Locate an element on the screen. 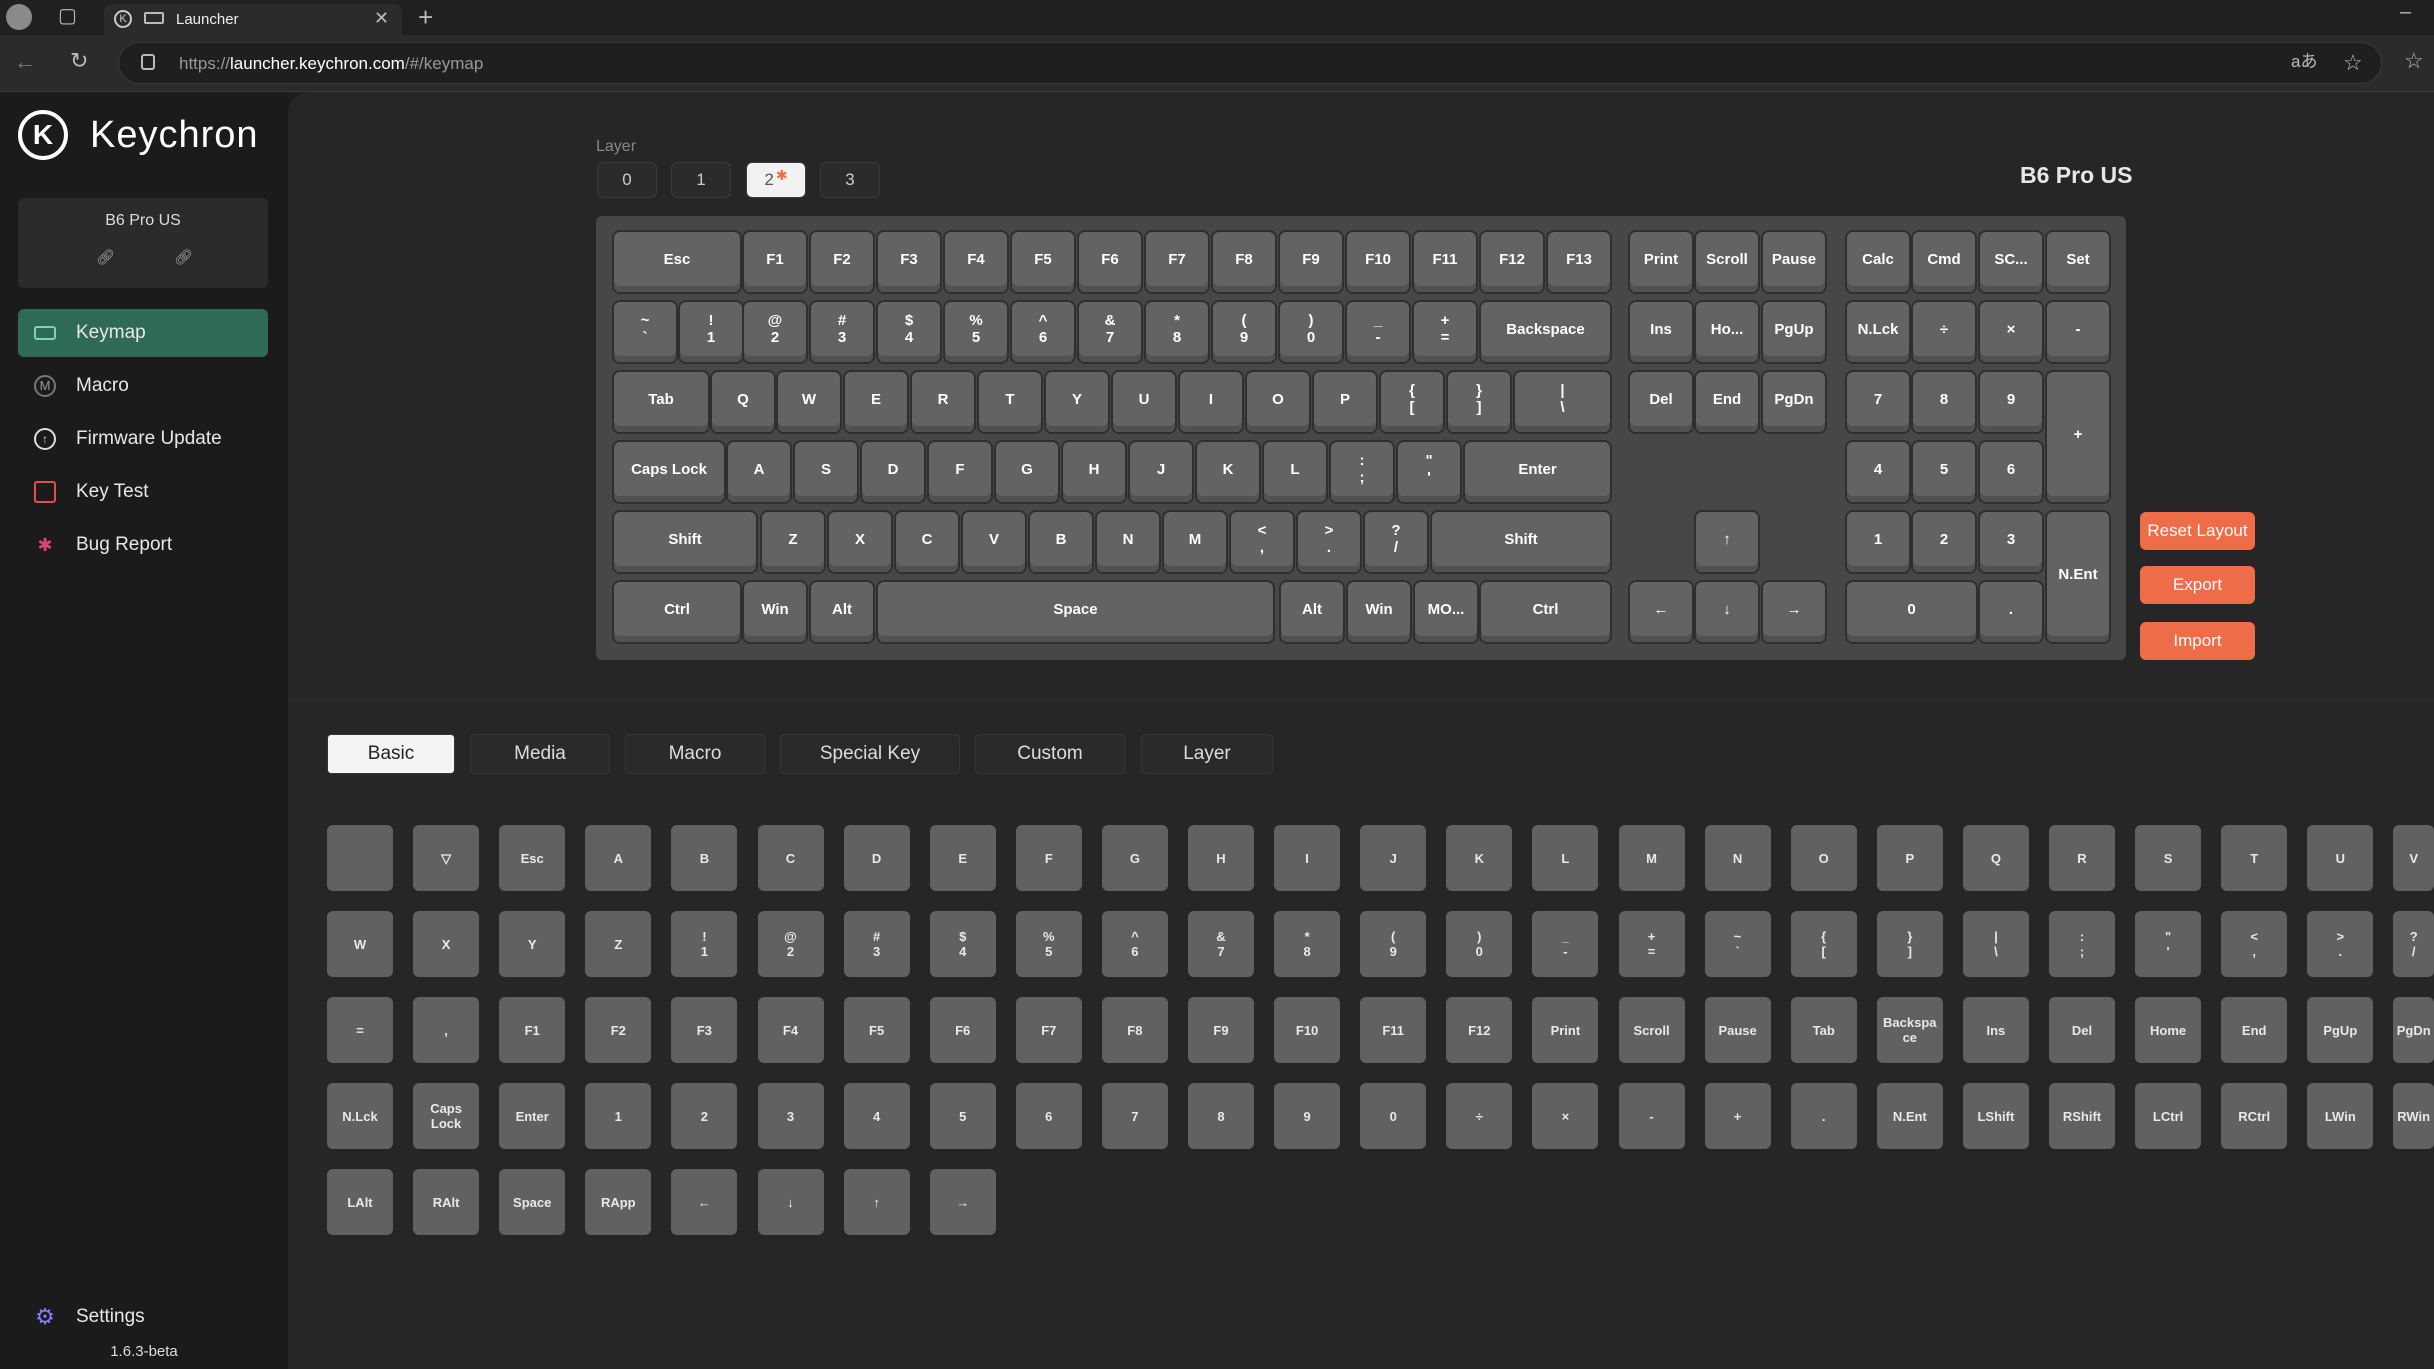 The image size is (2434, 1369). sidebar-item-key-test: Key Test is located at coordinates (143, 492).